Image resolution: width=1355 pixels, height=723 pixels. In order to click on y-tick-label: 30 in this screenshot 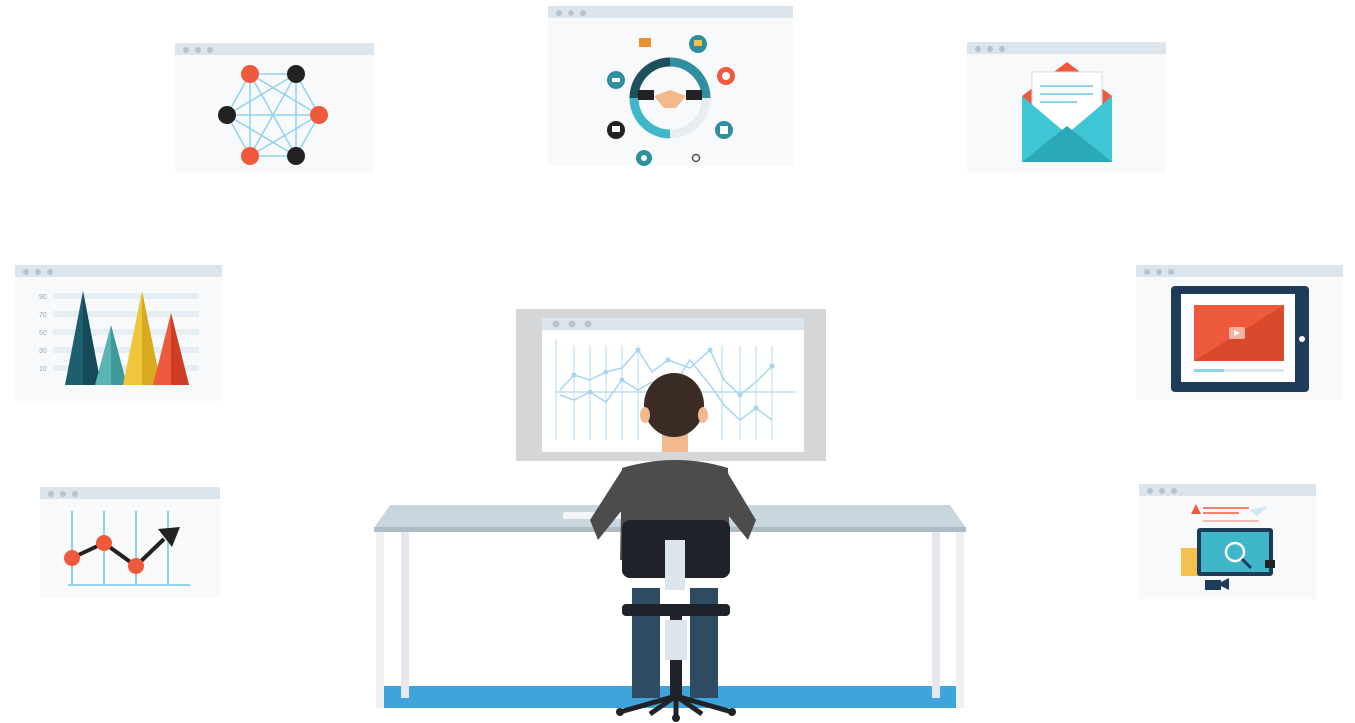, I will do `click(43, 351)`.